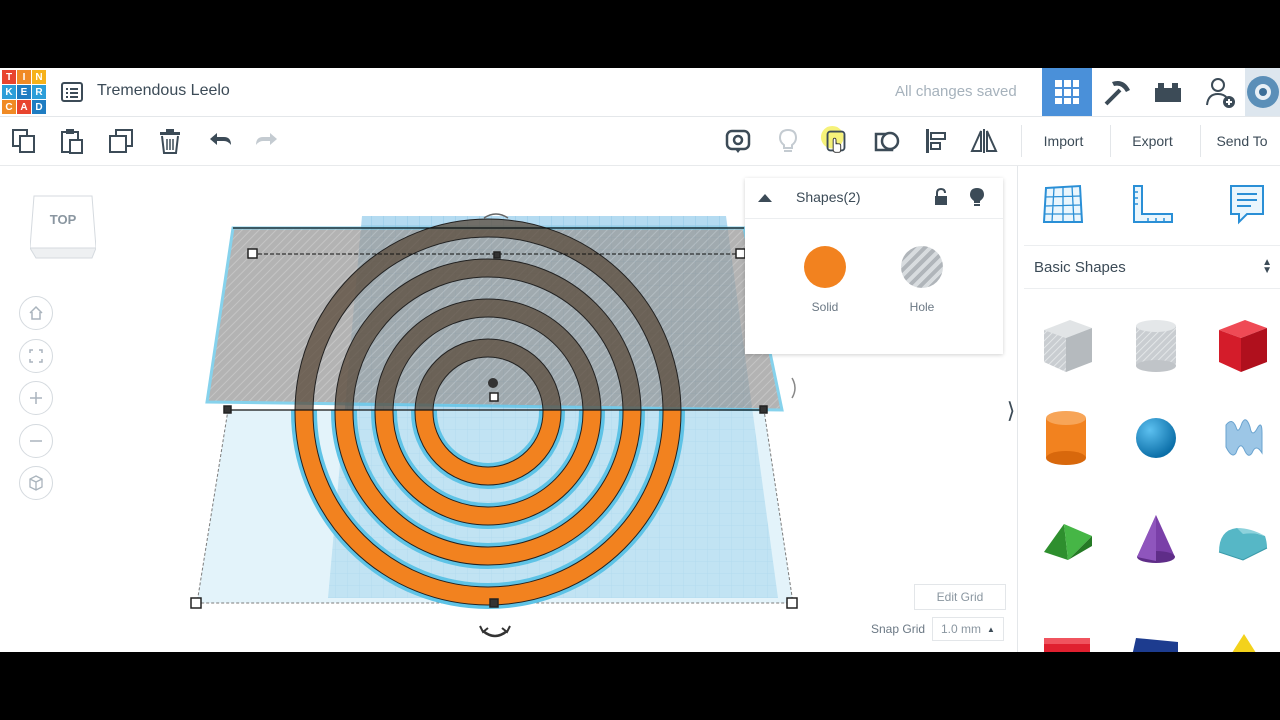 This screenshot has width=1280, height=720. I want to click on shapes-sidebar: Basic Shapes ▲ ▼, so click(1148, 409).